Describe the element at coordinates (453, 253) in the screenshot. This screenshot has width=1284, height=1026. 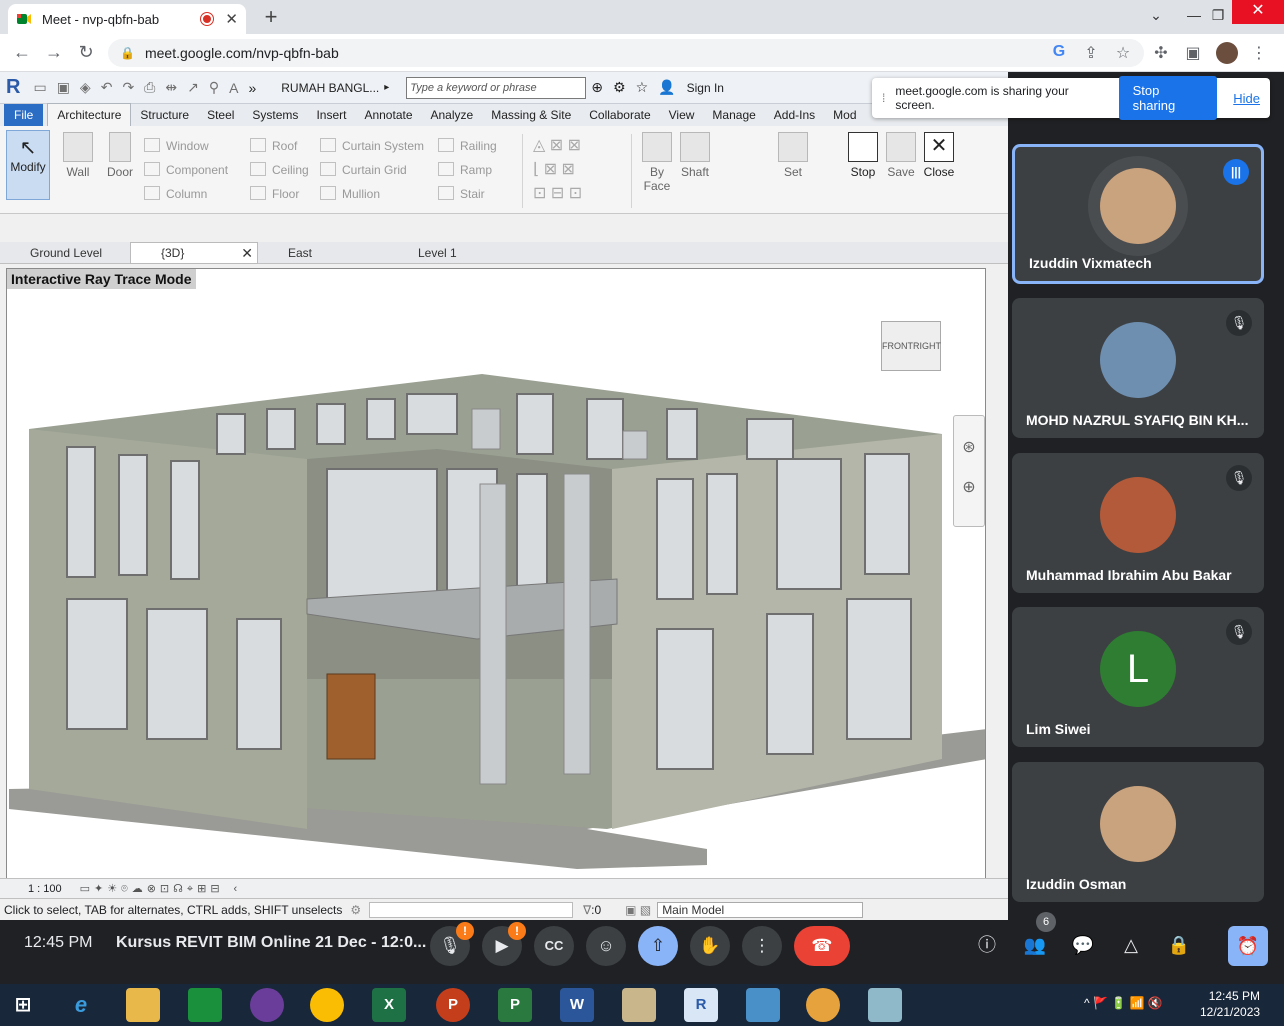
I see `view-tab-level-1: Level 1` at that location.